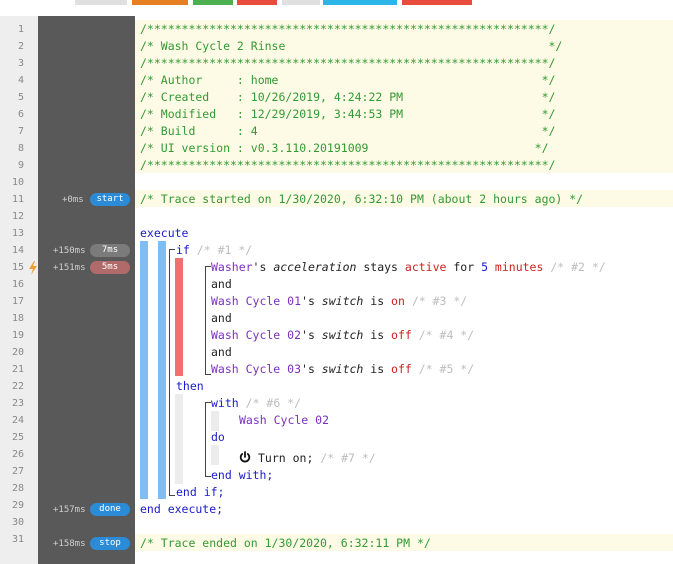 Image resolution: width=673 pixels, height=564 pixels. I want to click on condition-4-device: Wash Cycle 03, so click(256, 369).